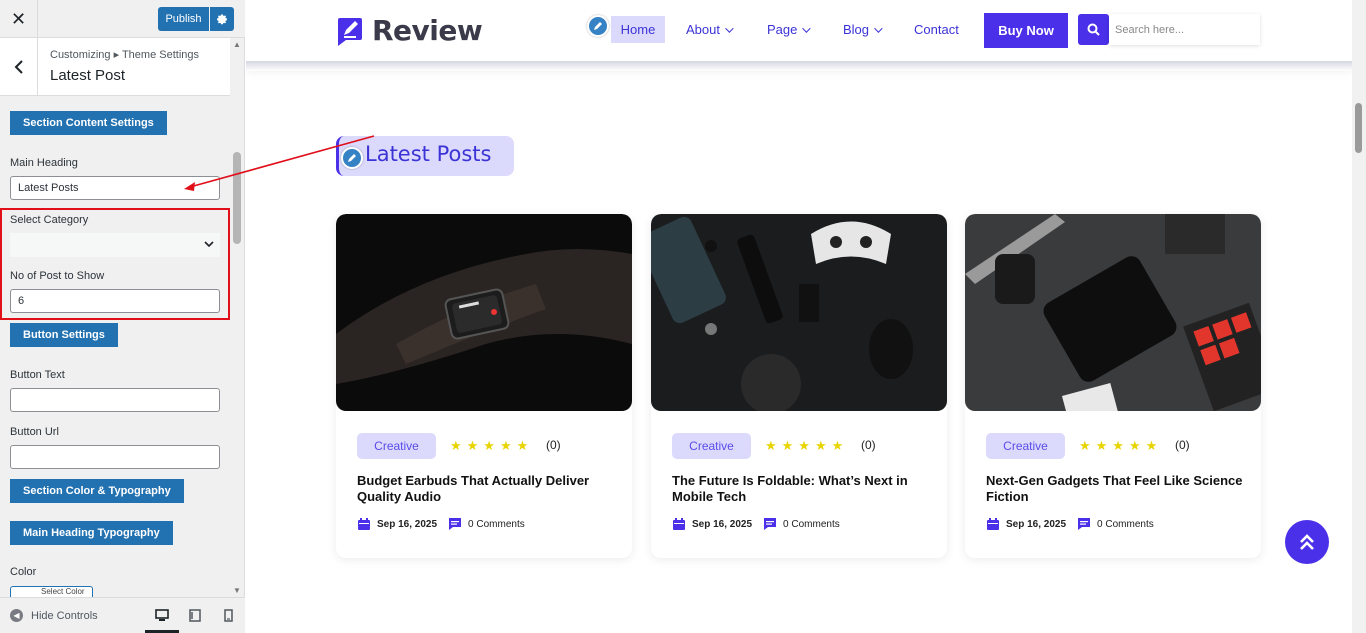 The image size is (1366, 633). Describe the element at coordinates (37, 375) in the screenshot. I see `button-text-label: Button Text` at that location.